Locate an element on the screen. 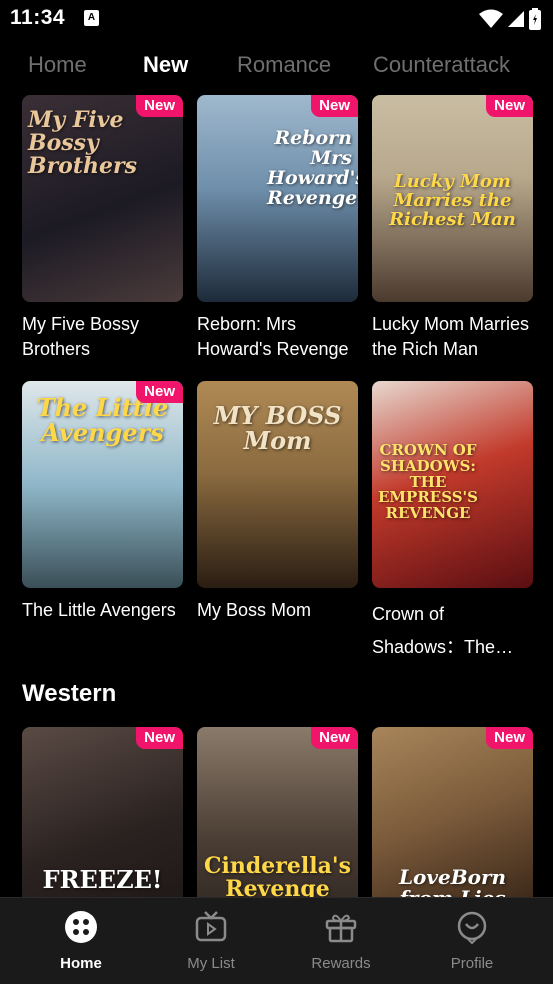  drama-title: The Little Avengers is located at coordinates (102, 610).